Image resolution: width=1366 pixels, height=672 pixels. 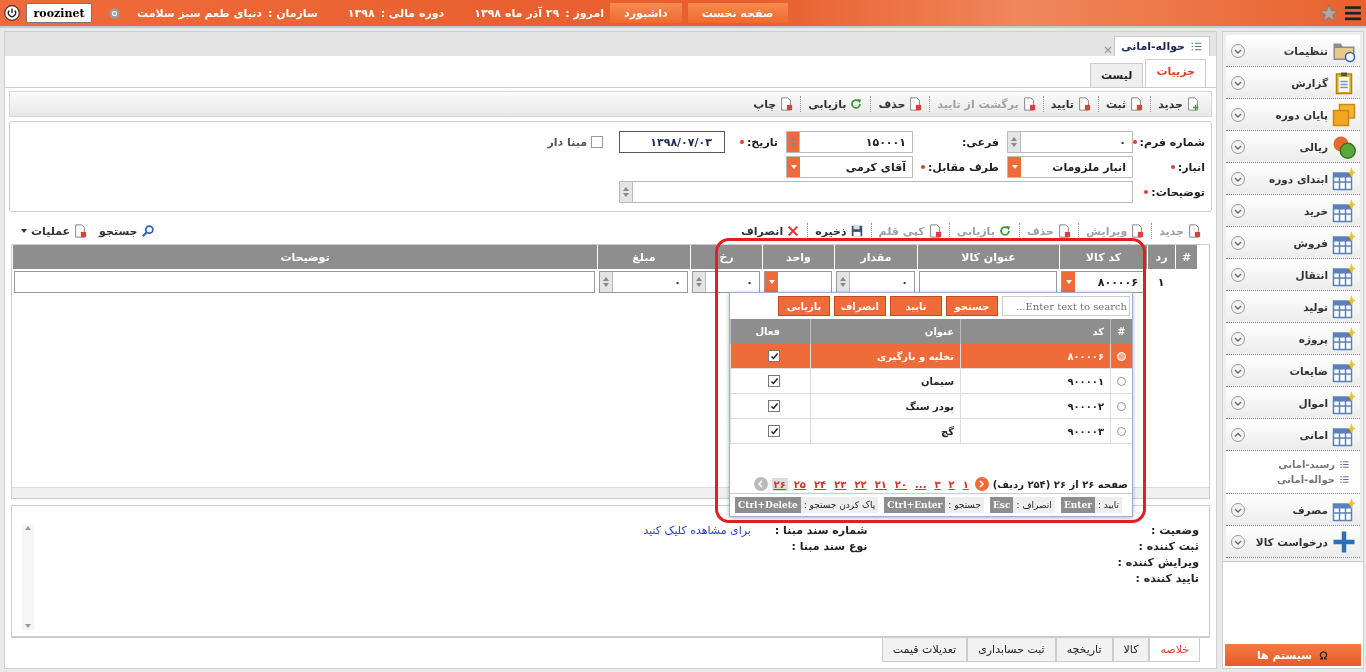 I want to click on chevron-up-icon, so click(x=1238, y=434).